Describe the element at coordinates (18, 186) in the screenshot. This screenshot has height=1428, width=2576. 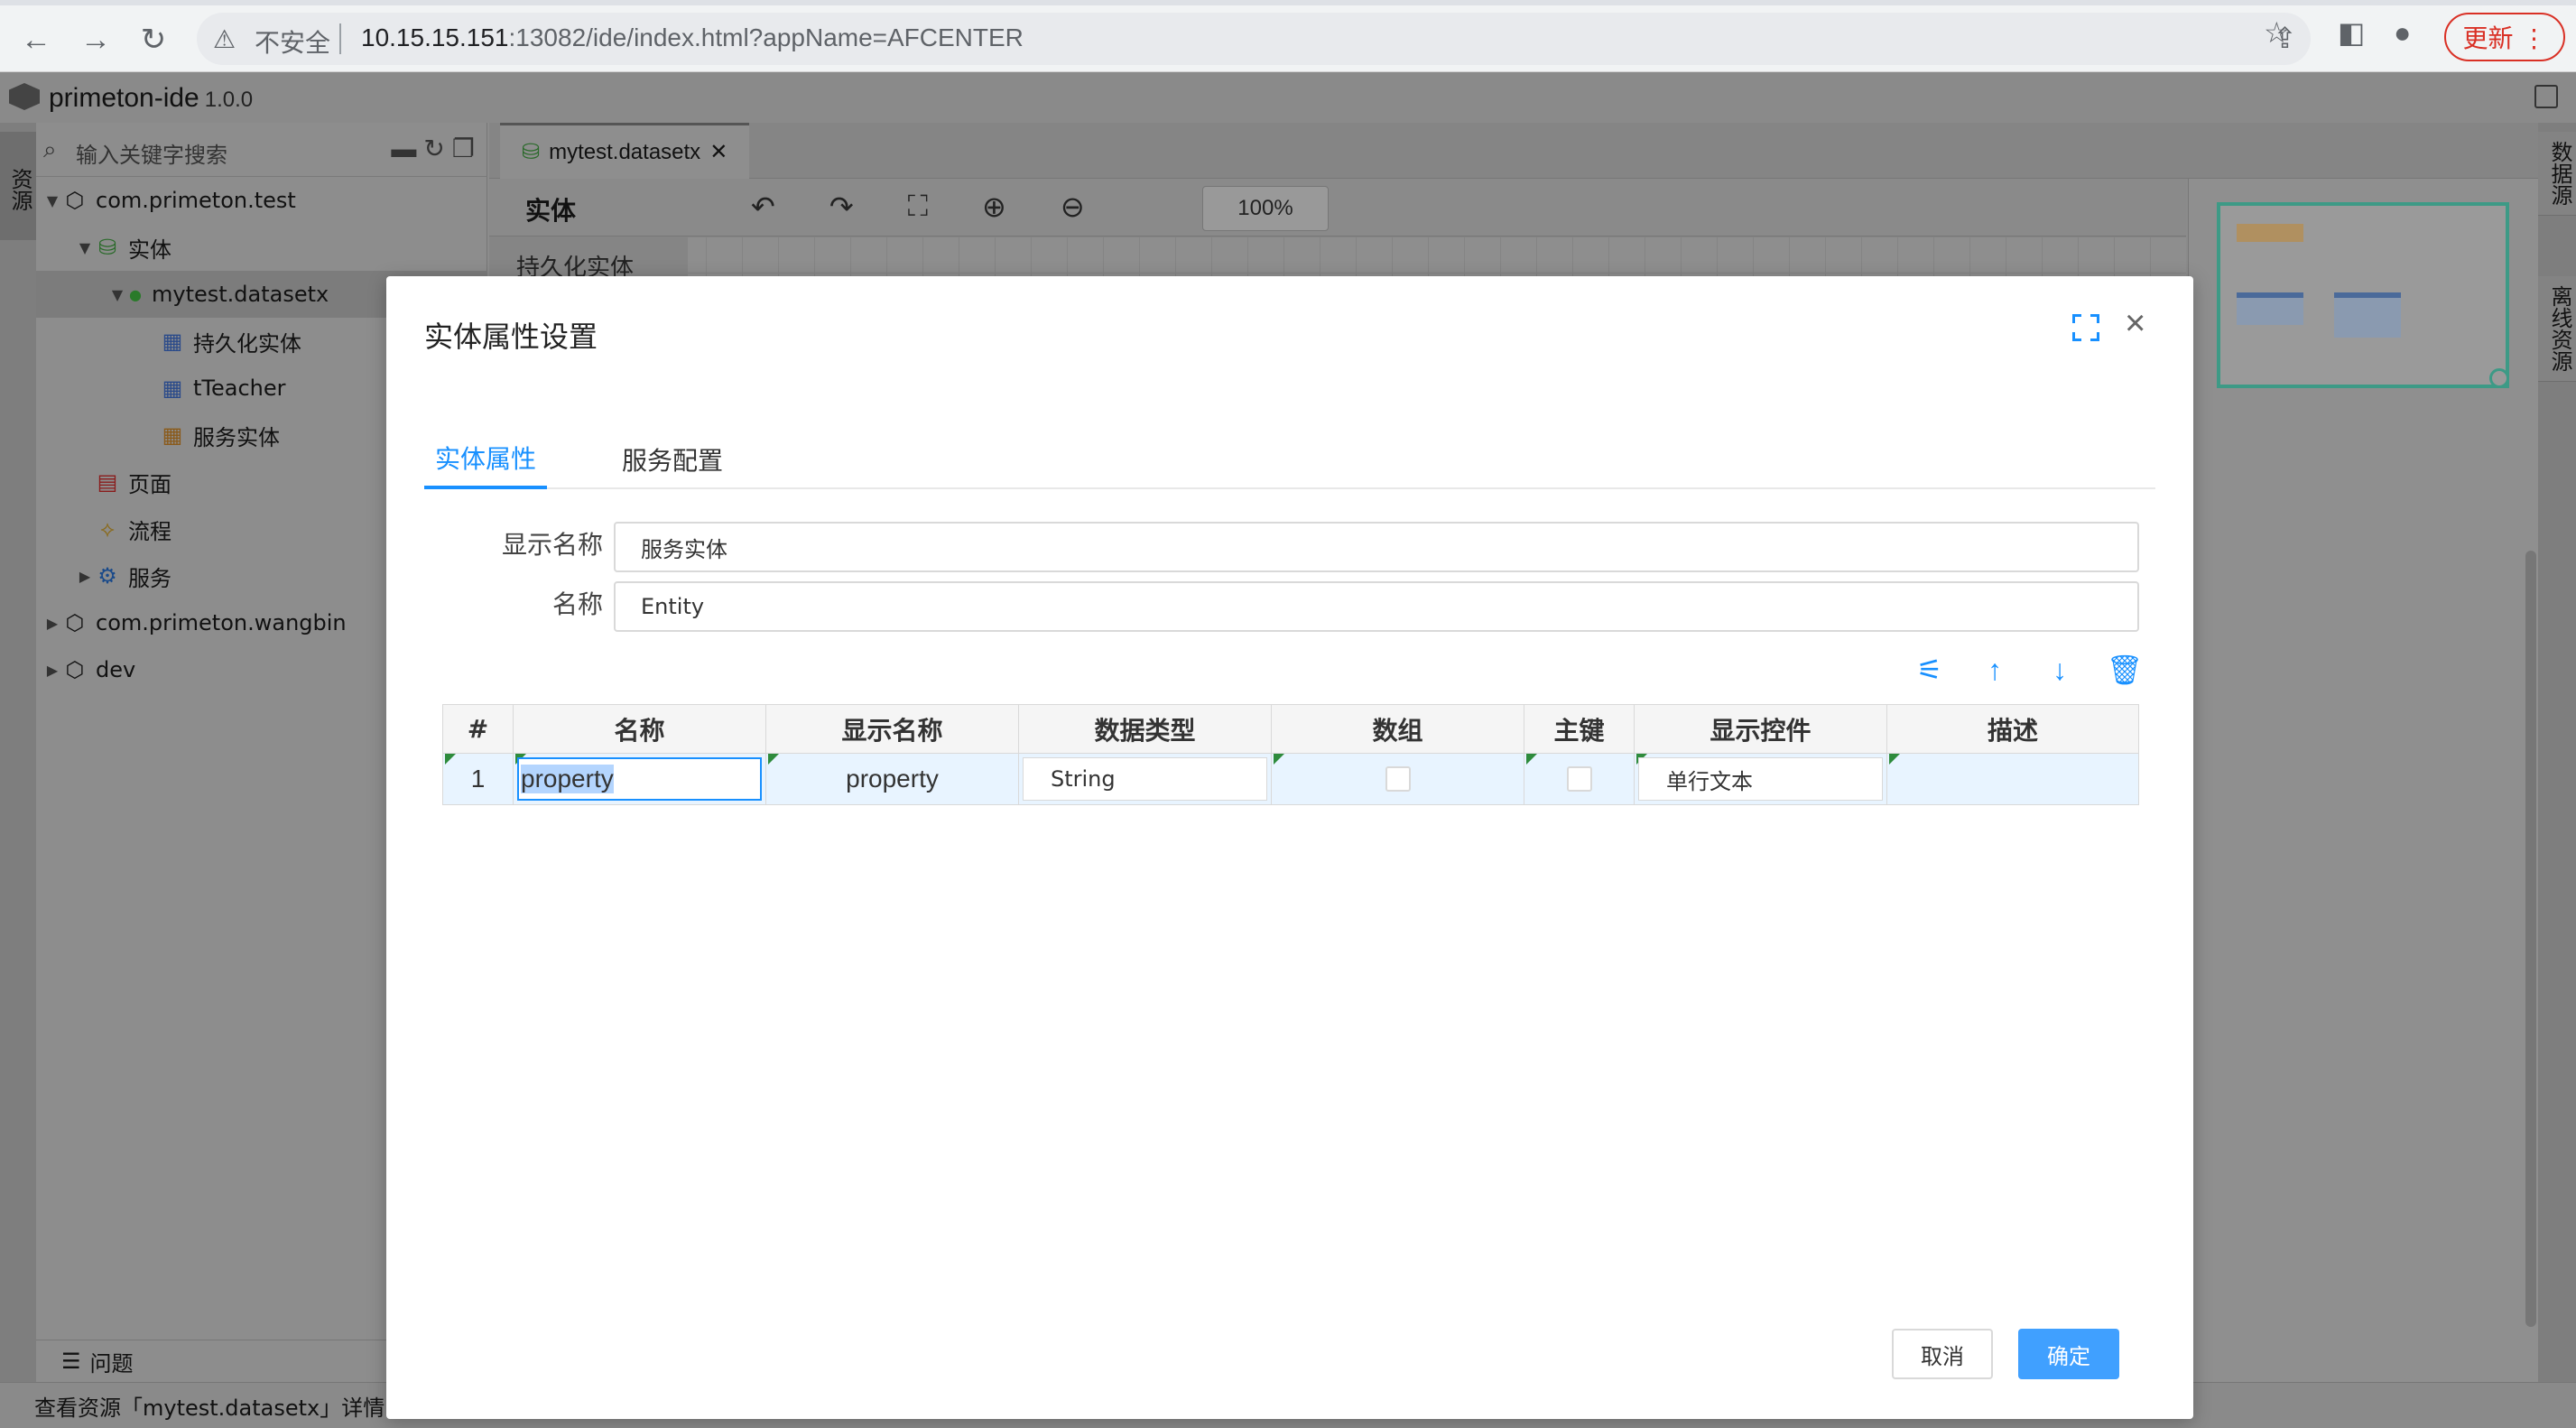
I see `resources-tab: 资源` at that location.